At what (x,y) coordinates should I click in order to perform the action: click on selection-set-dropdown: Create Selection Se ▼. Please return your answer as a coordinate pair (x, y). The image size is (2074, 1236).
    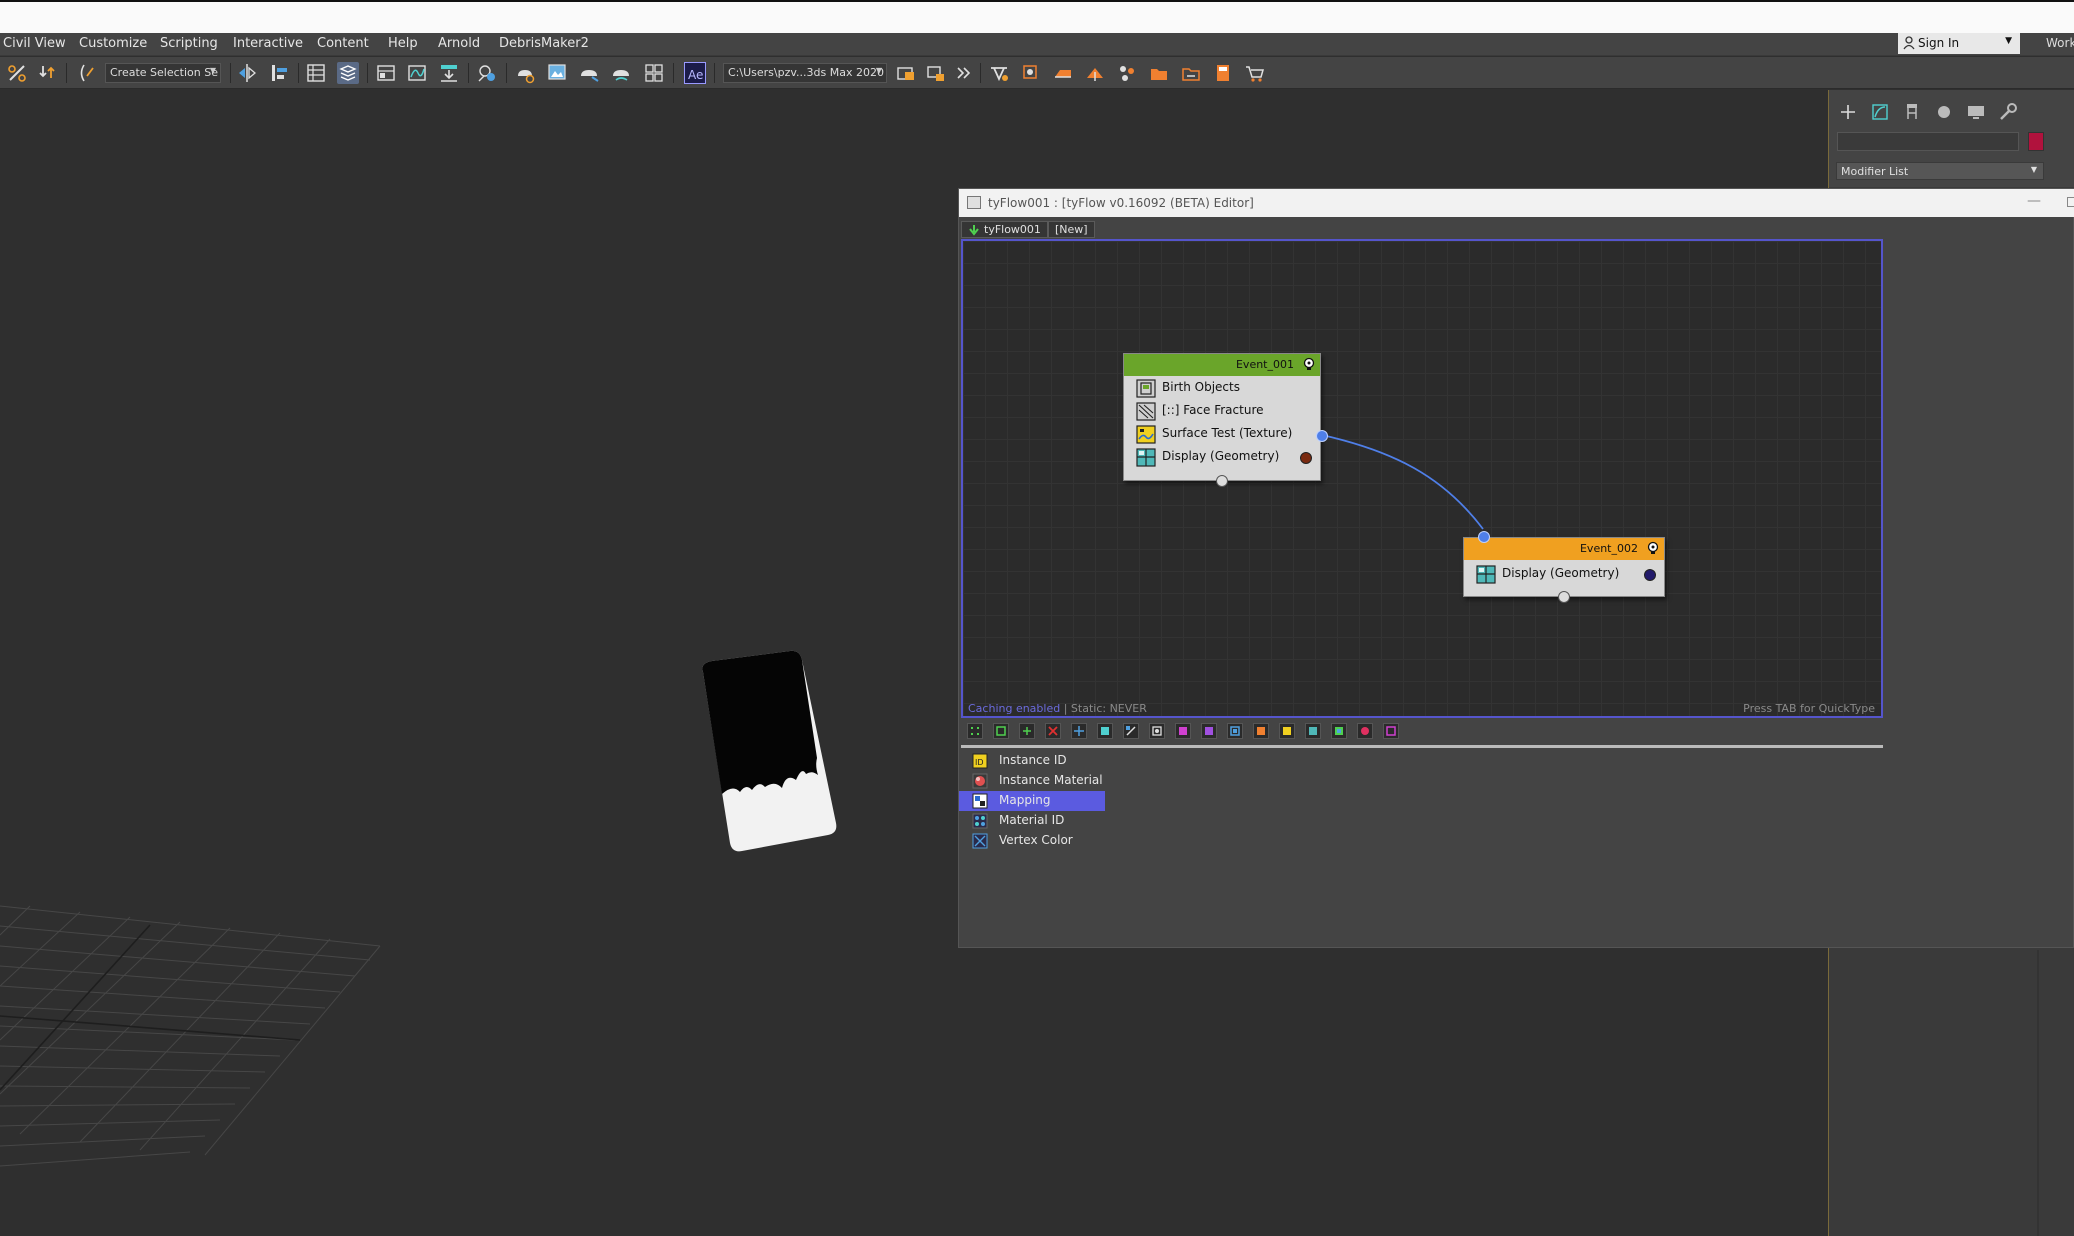
    Looking at the image, I should click on (163, 73).